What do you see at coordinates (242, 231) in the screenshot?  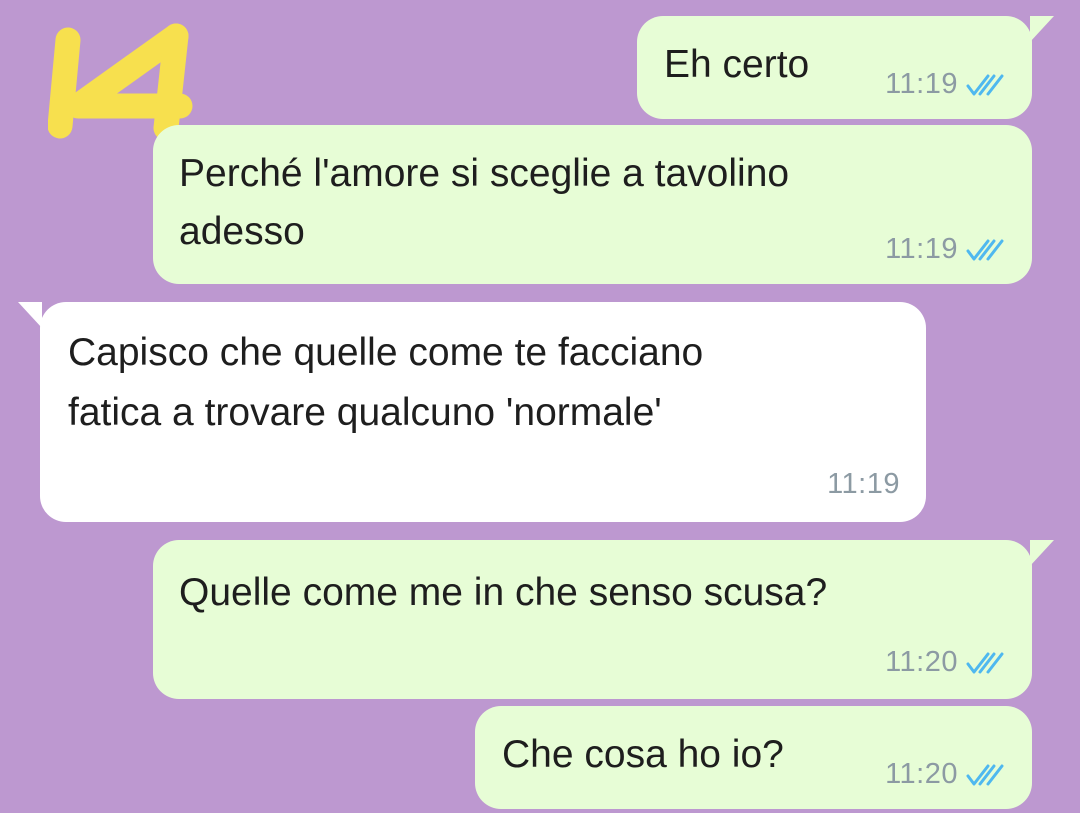 I see `message-text-line: adesso` at bounding box center [242, 231].